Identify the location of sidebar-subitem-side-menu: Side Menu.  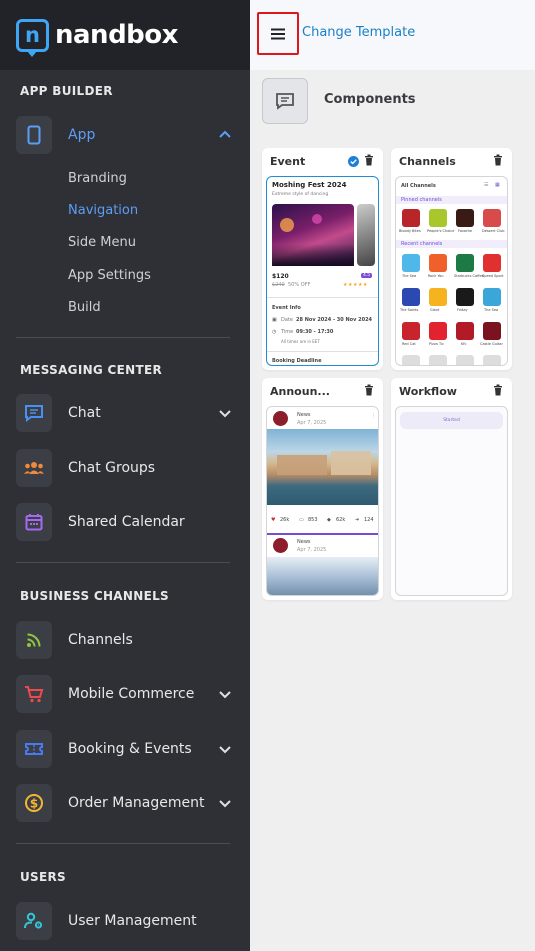
(102, 242).